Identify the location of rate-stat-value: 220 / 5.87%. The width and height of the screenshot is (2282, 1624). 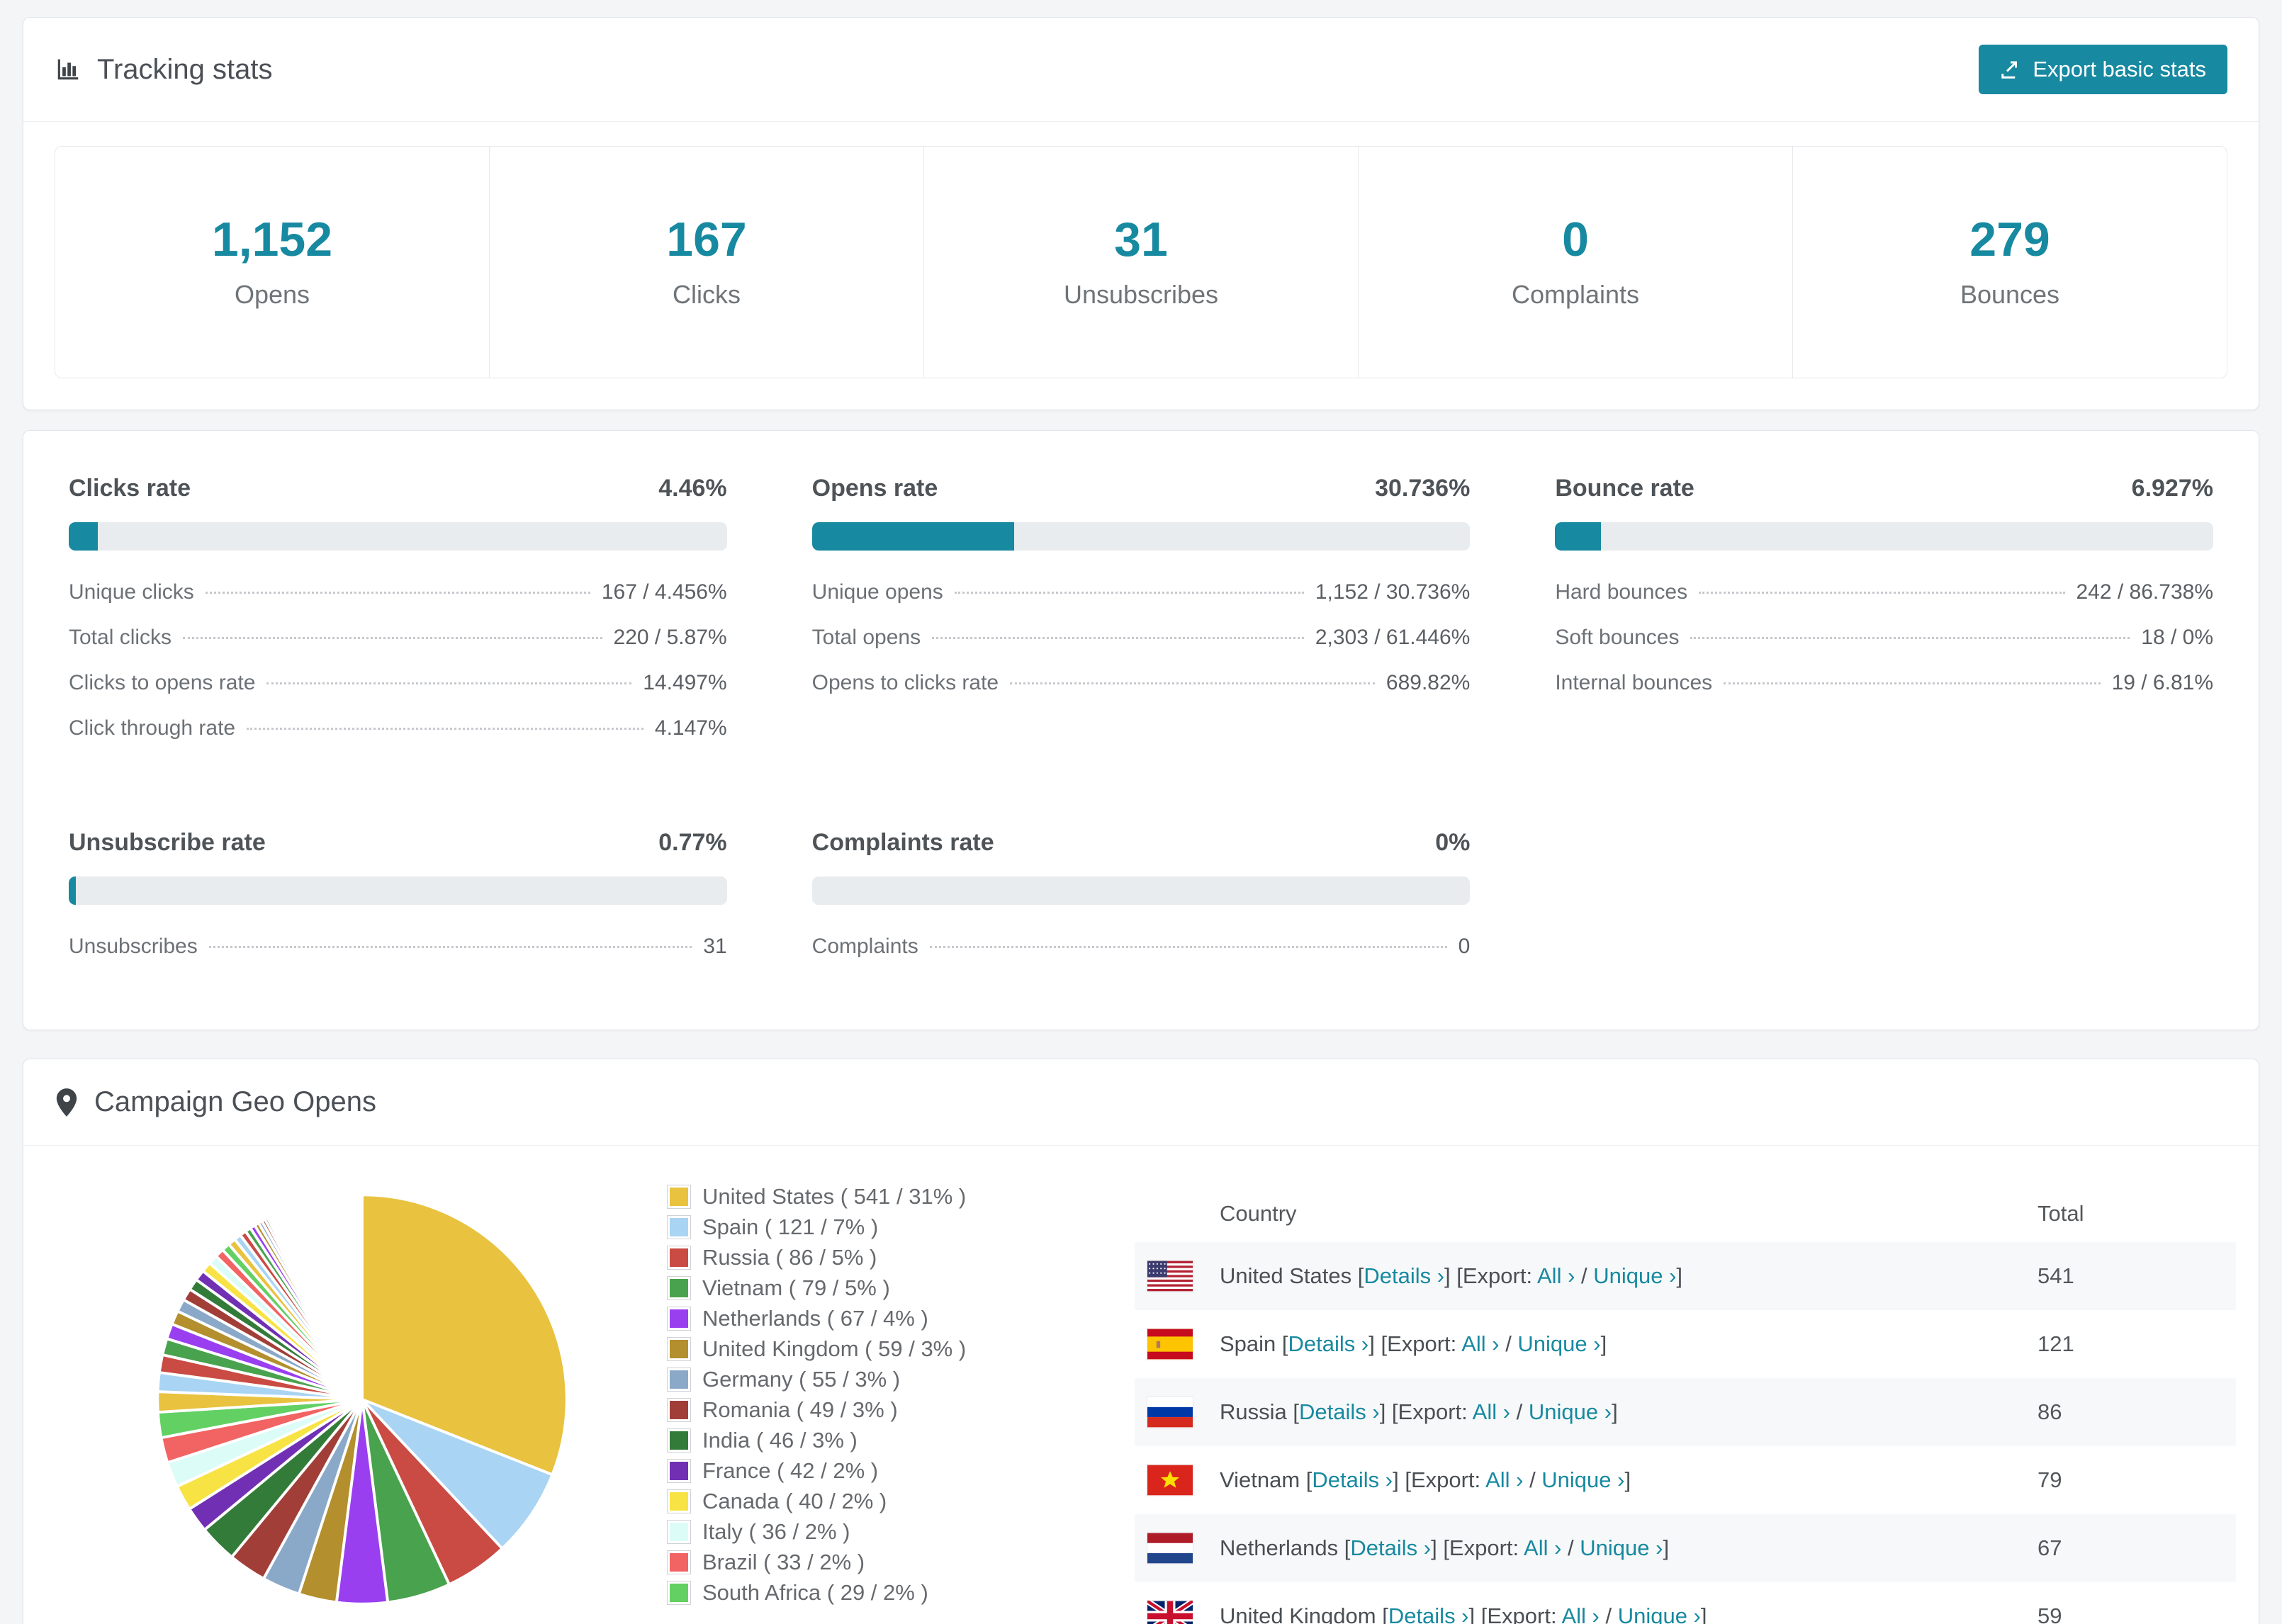
(670, 638).